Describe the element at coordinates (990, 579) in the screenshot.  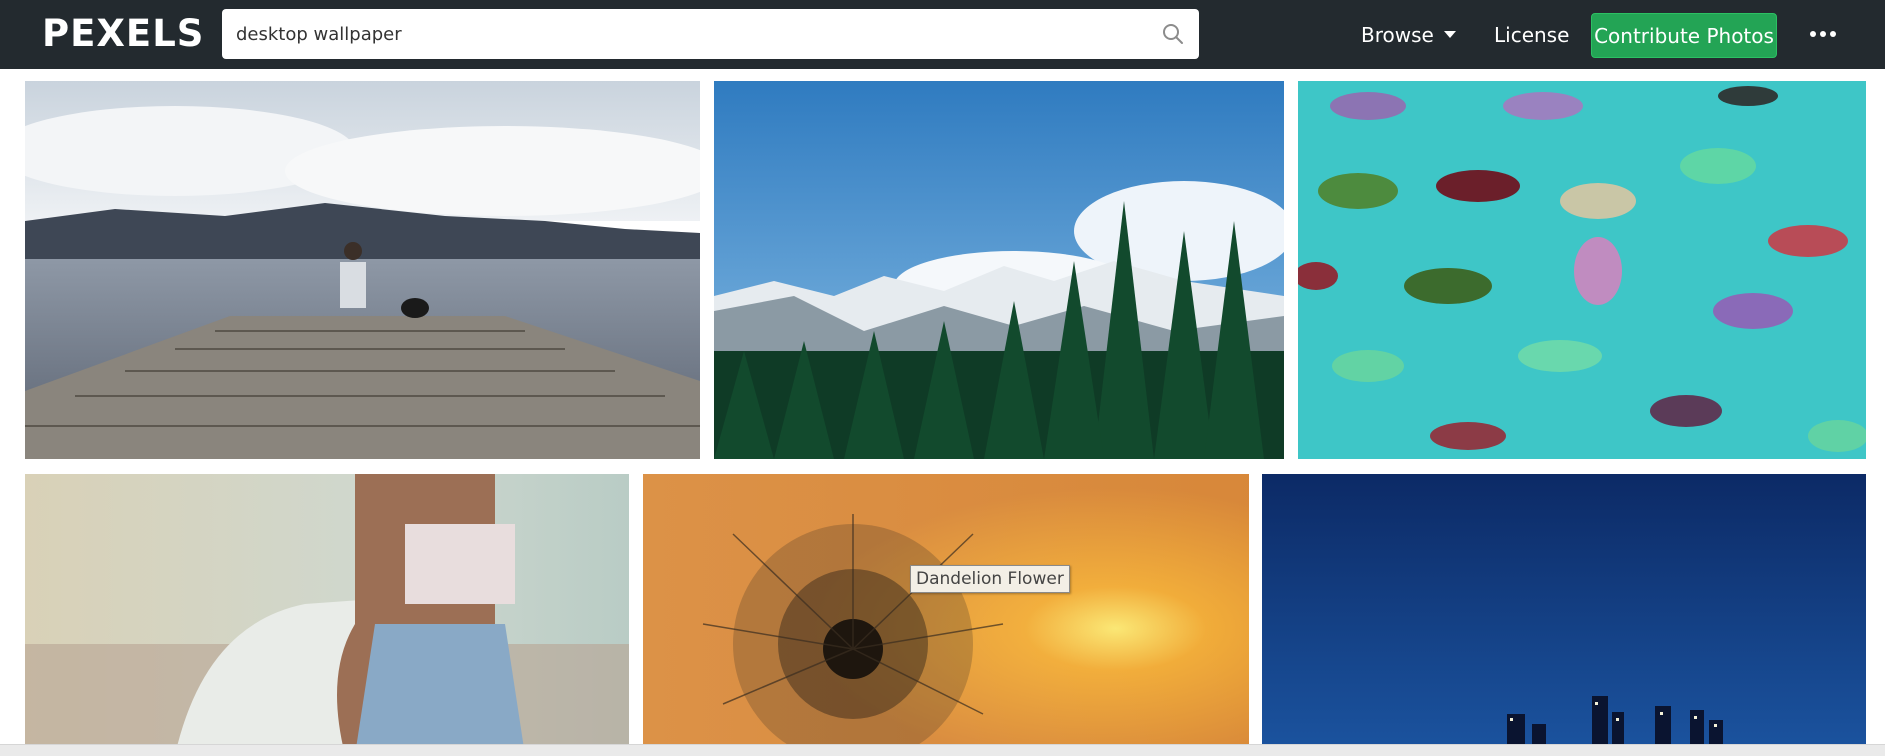
I see `photo-title-tooltip: Dandelion Flower` at that location.